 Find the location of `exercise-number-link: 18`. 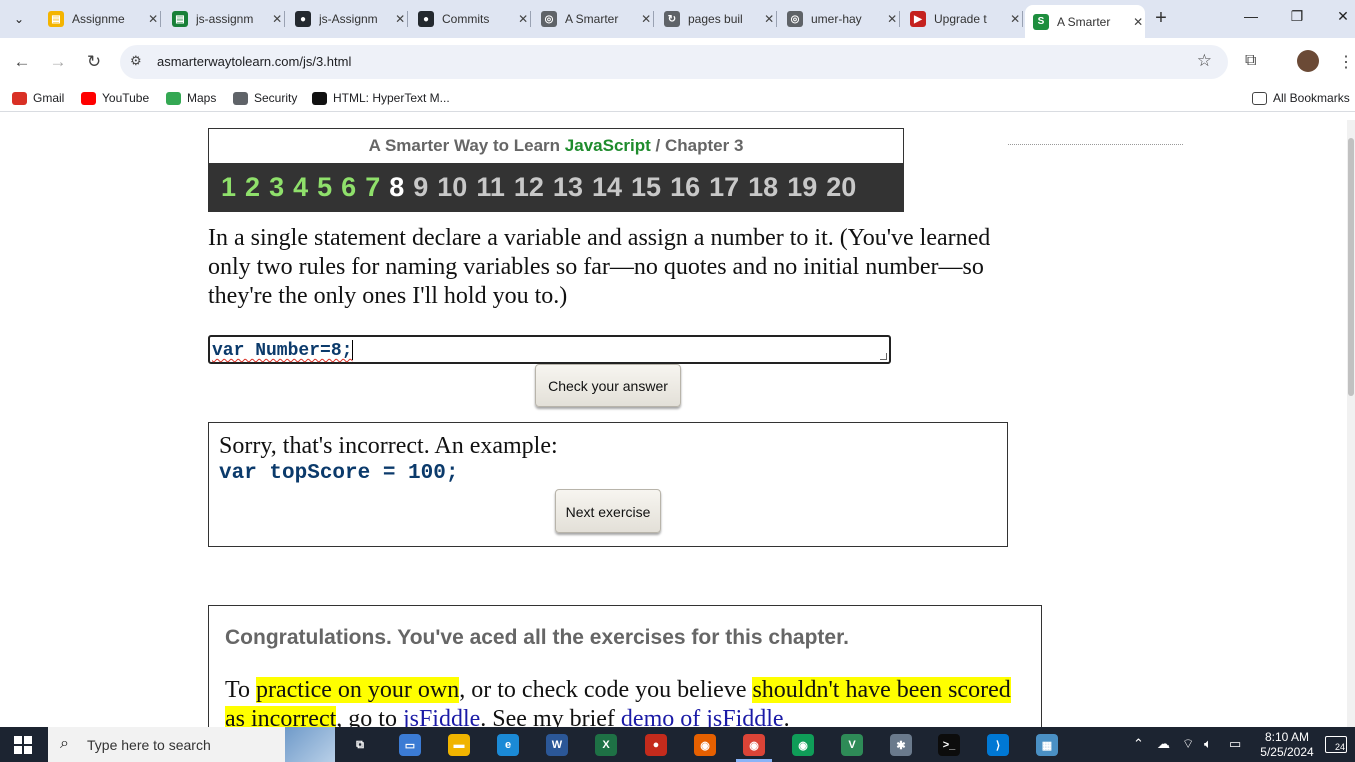

exercise-number-link: 18 is located at coordinates (763, 187).